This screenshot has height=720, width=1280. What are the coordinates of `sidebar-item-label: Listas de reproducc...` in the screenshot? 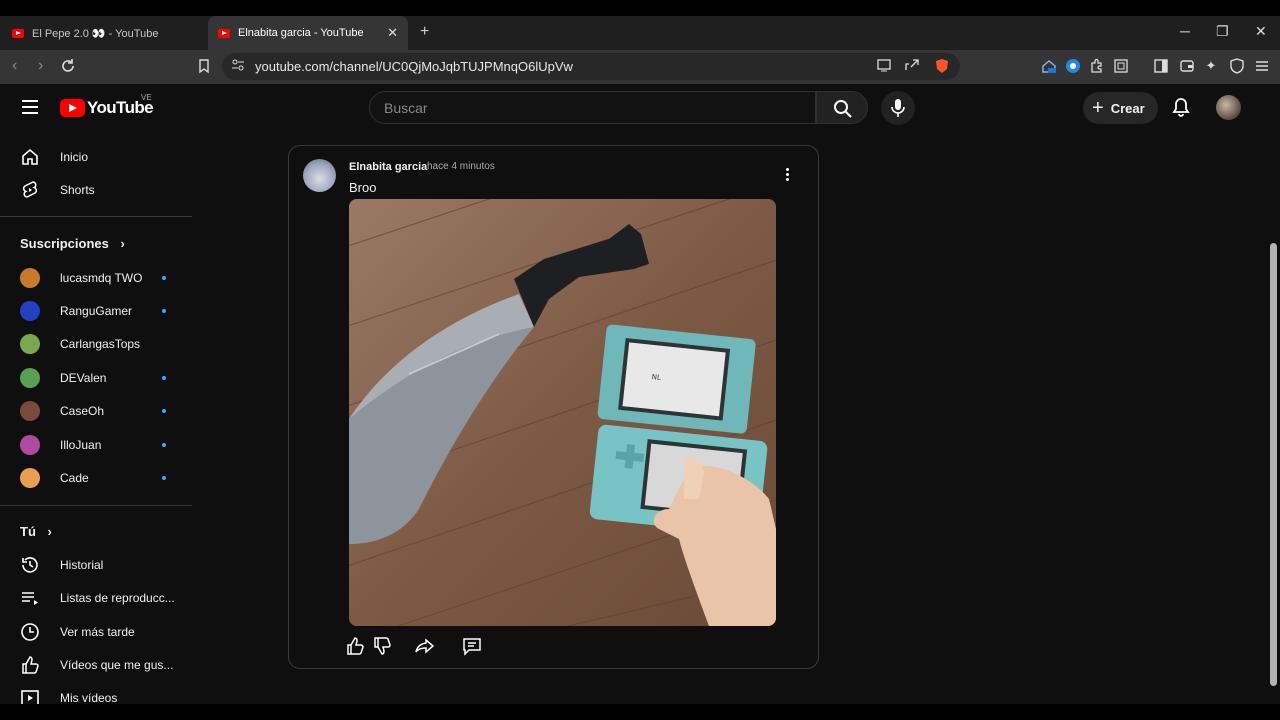 It's located at (117, 597).